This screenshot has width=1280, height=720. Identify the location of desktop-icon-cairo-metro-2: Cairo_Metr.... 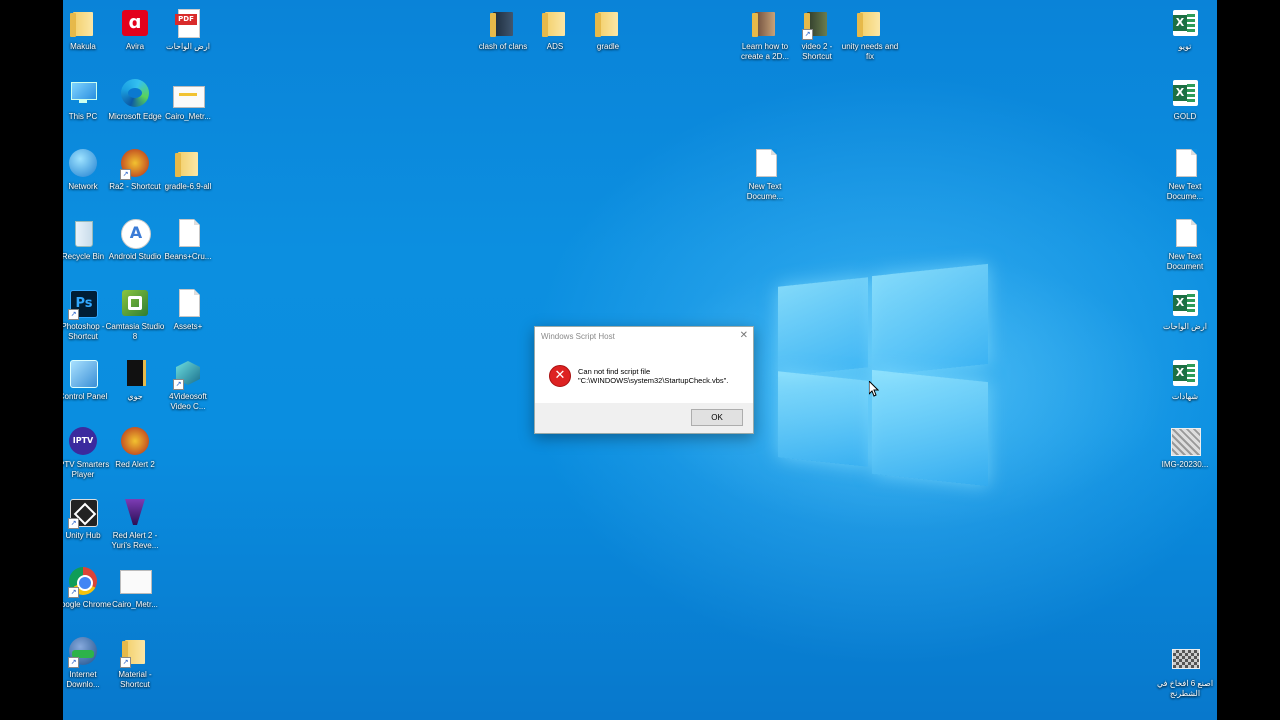
(135, 588).